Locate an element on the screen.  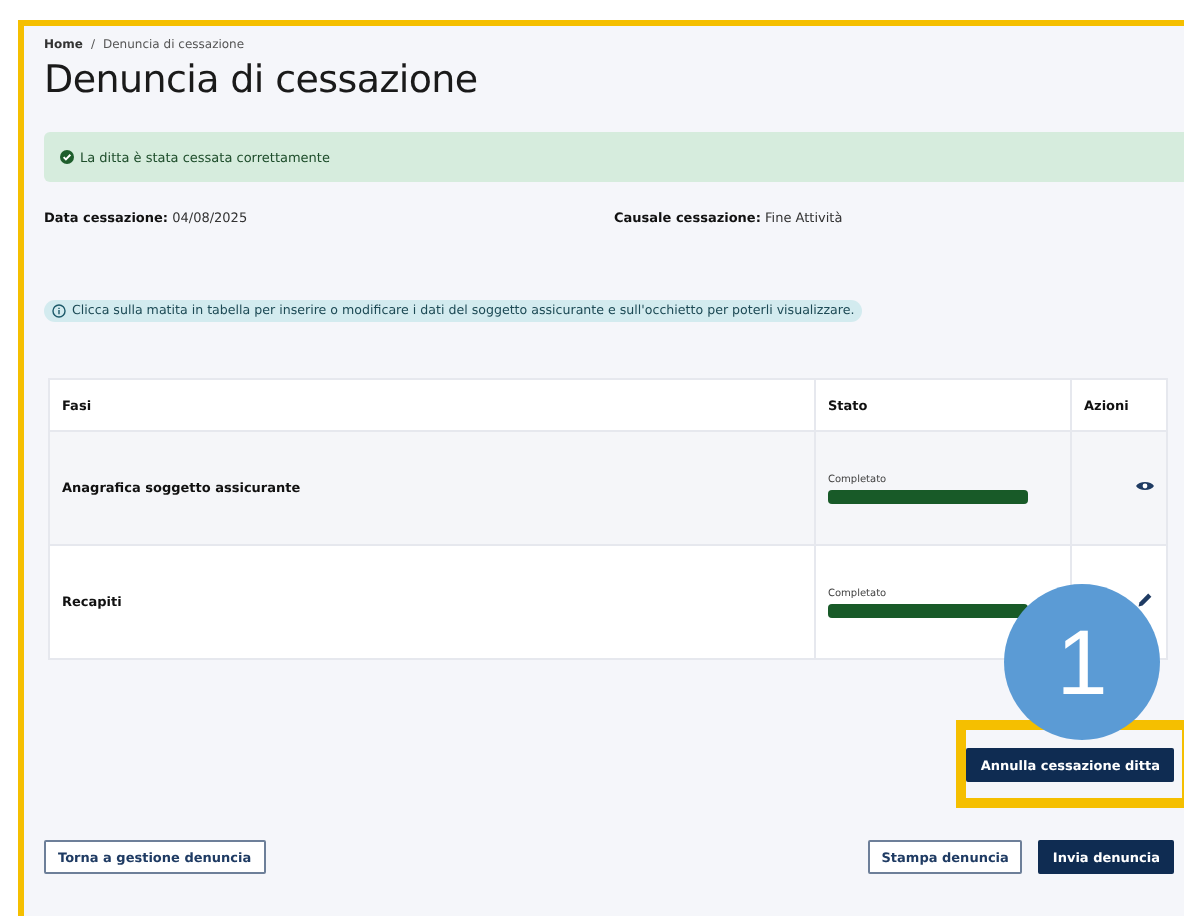
check-circle-icon is located at coordinates (67, 157).